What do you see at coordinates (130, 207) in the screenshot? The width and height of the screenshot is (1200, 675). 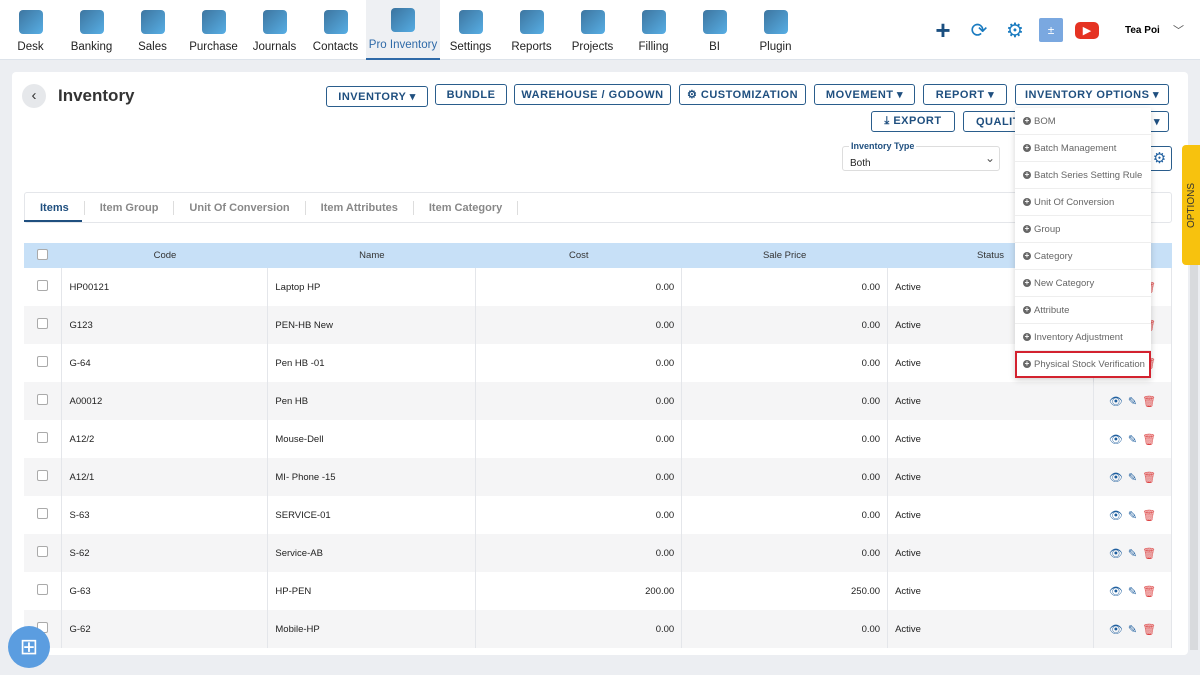 I see `tab-item-group: Item Group` at bounding box center [130, 207].